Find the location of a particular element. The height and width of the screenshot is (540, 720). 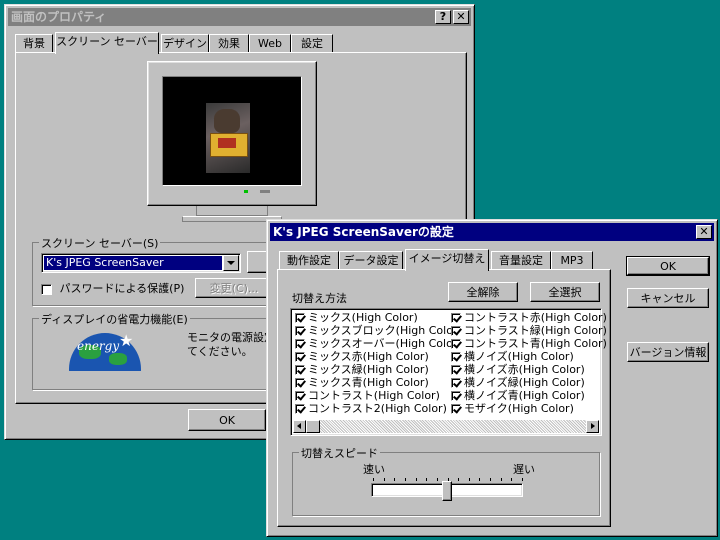

effect-item: 横ノイズ赤(High Color) is located at coordinates (518, 369).